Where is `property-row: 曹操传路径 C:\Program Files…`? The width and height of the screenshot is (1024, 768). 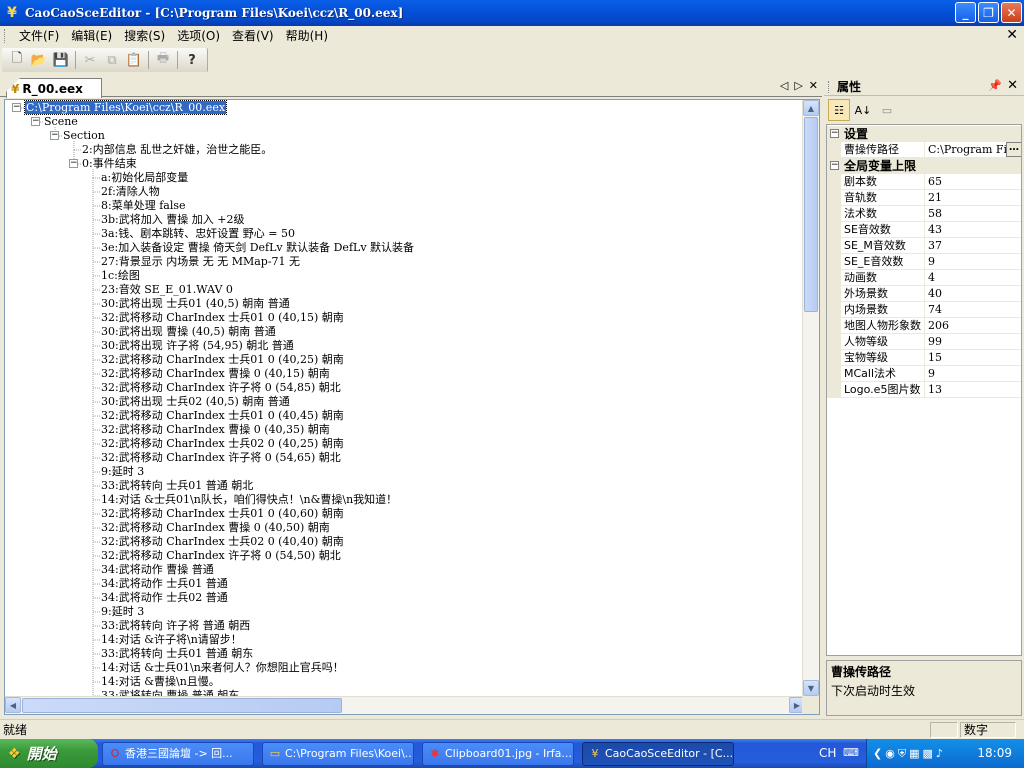 property-row: 曹操传路径 C:\Program Files… is located at coordinates (924, 150).